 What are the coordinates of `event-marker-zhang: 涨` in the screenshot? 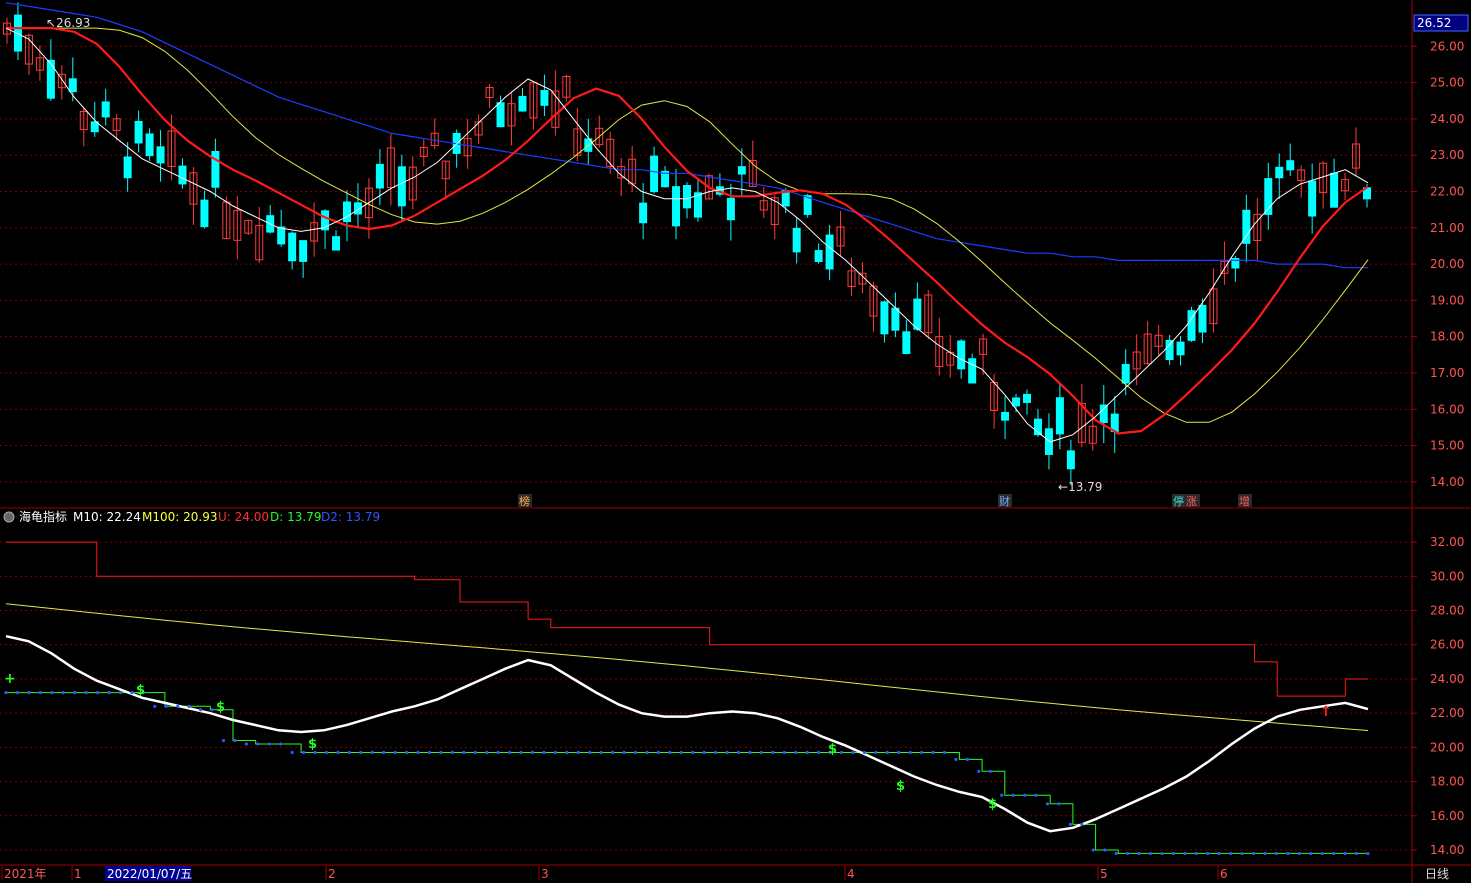 It's located at (1191, 501).